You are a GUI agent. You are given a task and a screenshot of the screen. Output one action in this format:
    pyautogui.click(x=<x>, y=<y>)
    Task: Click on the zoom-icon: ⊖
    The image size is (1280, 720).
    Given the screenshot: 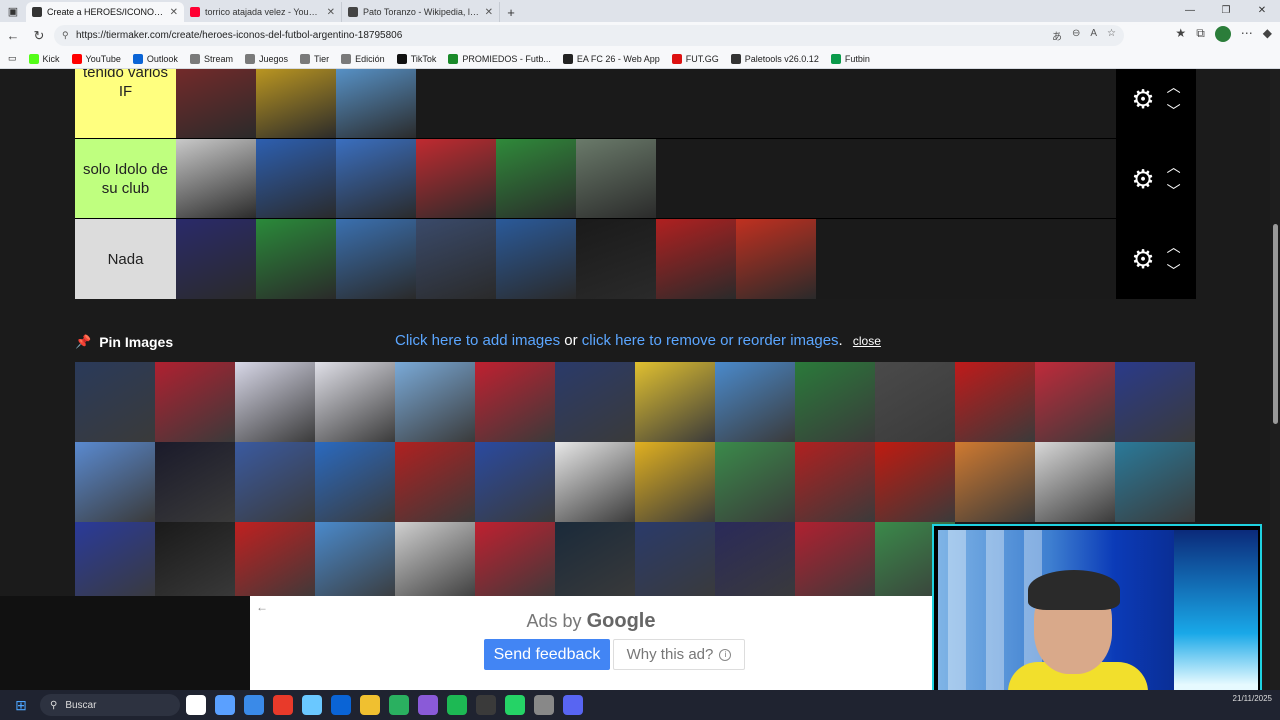 What is the action you would take?
    pyautogui.click(x=1076, y=35)
    